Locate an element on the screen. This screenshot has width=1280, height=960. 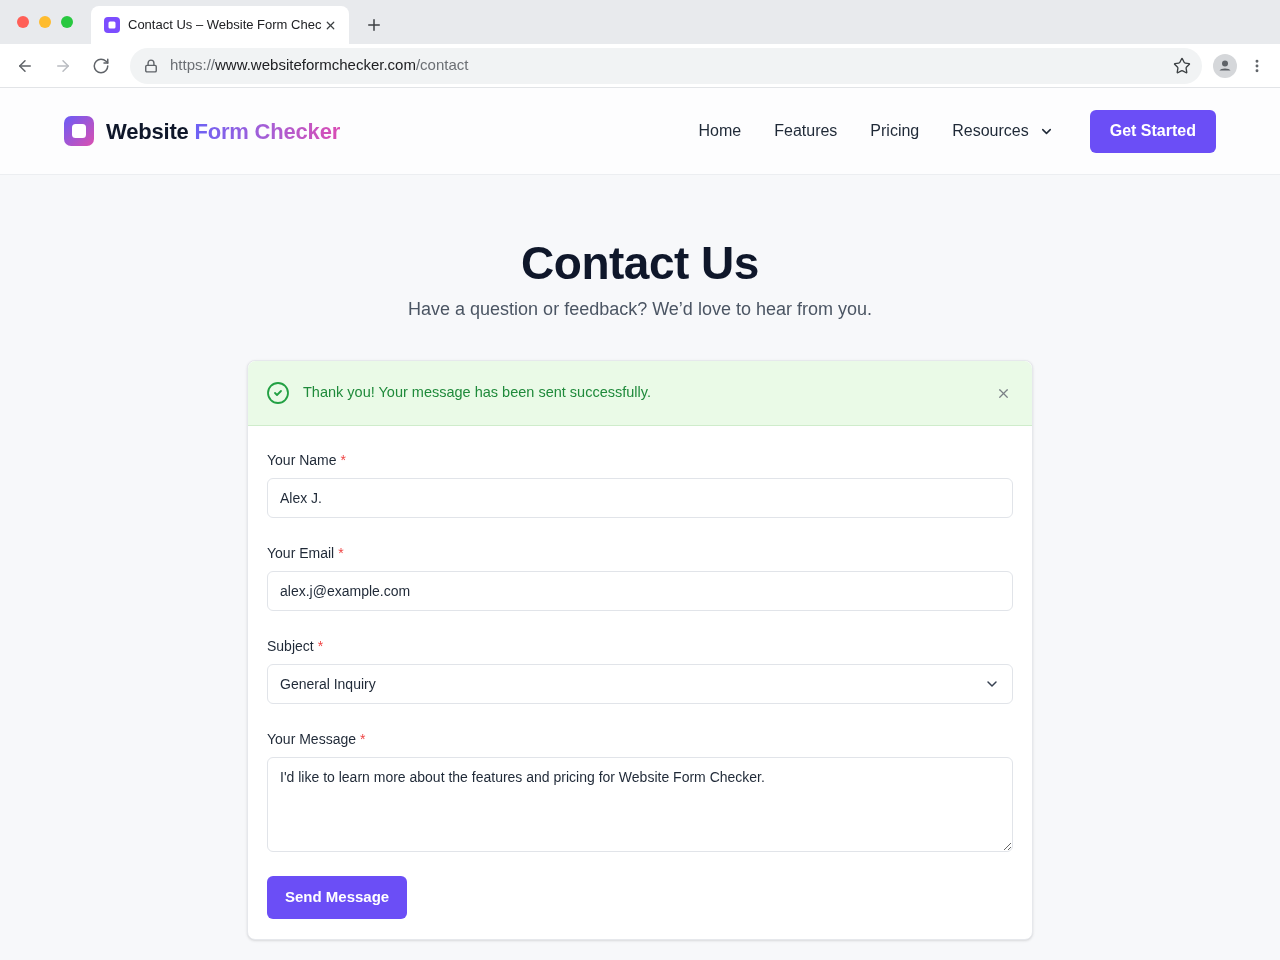
input-field: alex.j@example.com is located at coordinates (640, 591).